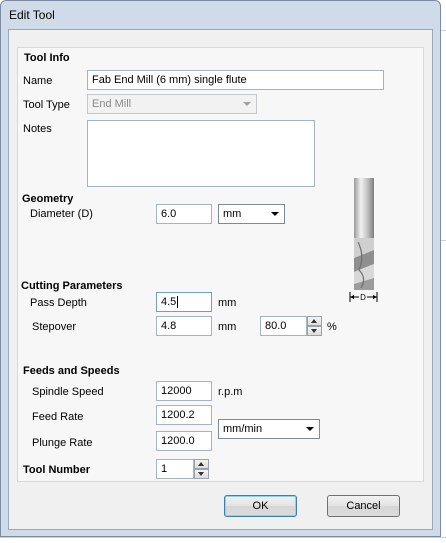  I want to click on notes-field, so click(201, 153).